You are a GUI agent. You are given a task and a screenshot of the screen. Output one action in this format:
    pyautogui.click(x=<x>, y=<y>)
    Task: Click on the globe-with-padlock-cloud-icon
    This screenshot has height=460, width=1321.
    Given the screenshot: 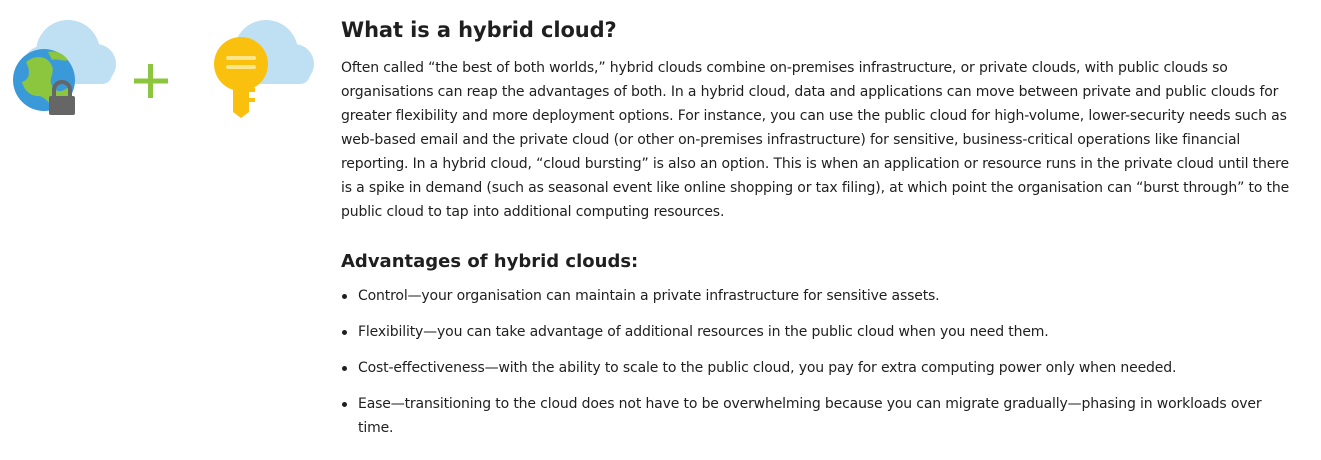 What is the action you would take?
    pyautogui.click(x=64, y=67)
    